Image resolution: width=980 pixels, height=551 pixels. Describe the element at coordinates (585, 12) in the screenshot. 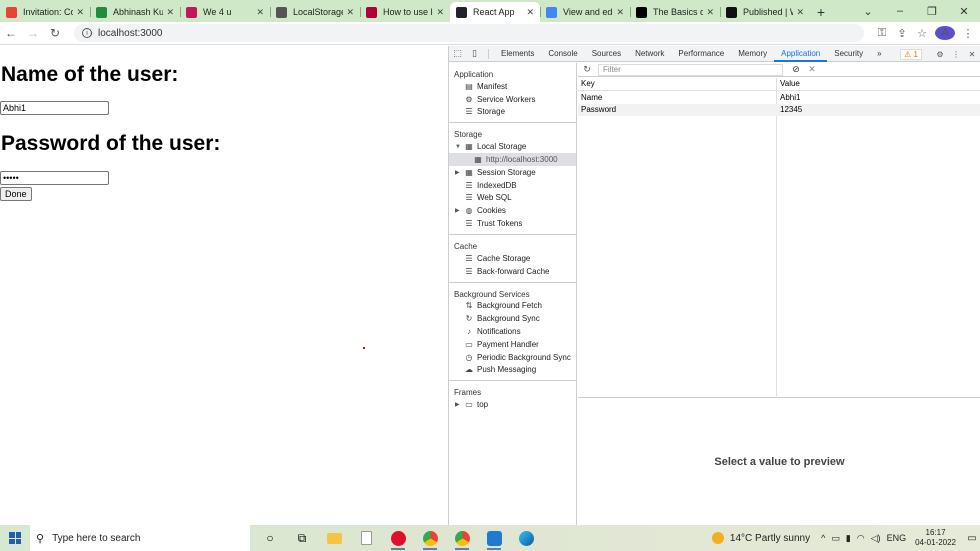

I see `browser-tab: View and edit ✕` at that location.